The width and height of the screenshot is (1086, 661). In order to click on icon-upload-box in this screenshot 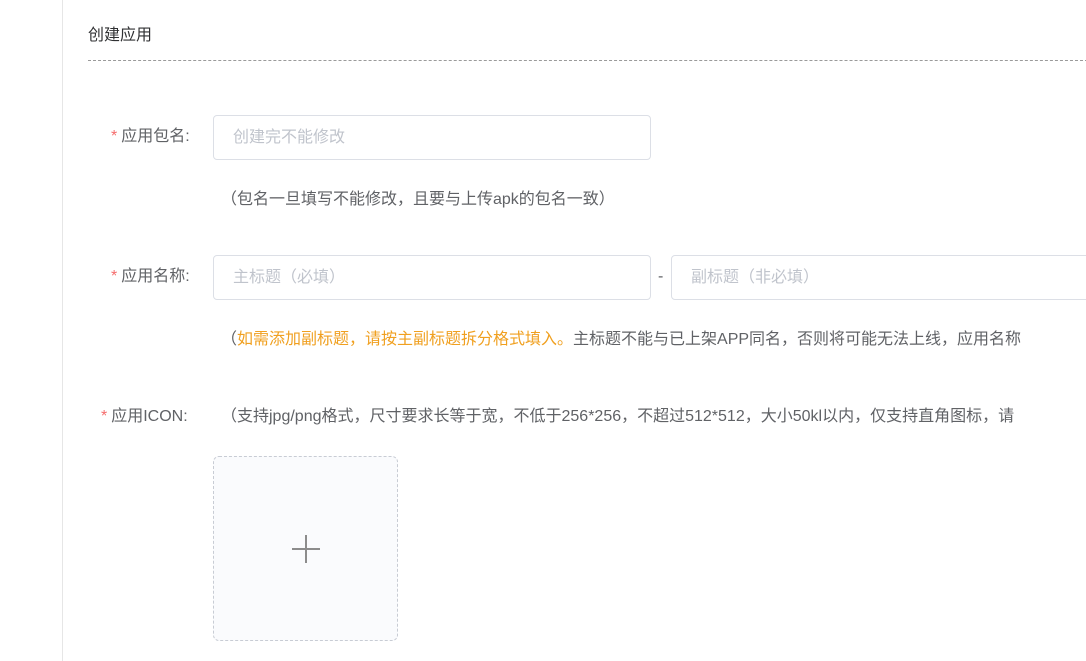, I will do `click(305, 548)`.